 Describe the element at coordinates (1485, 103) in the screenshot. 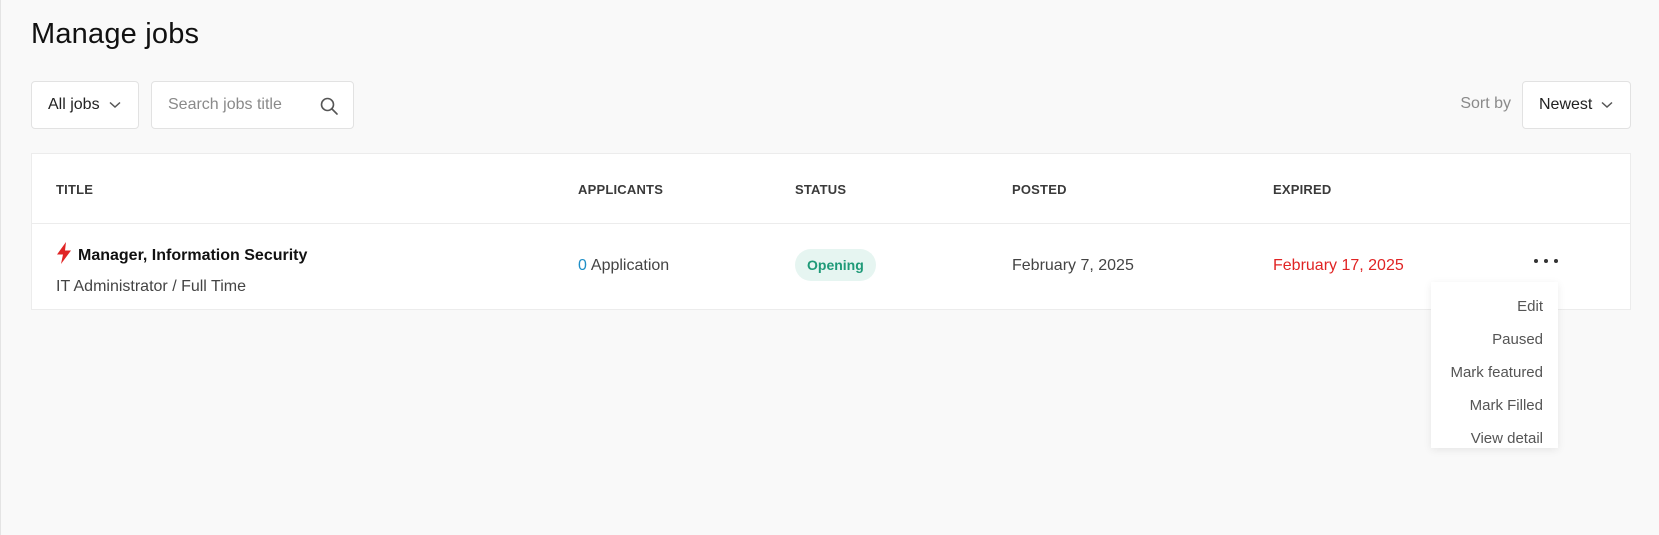

I see `sort-label: Sort by` at that location.